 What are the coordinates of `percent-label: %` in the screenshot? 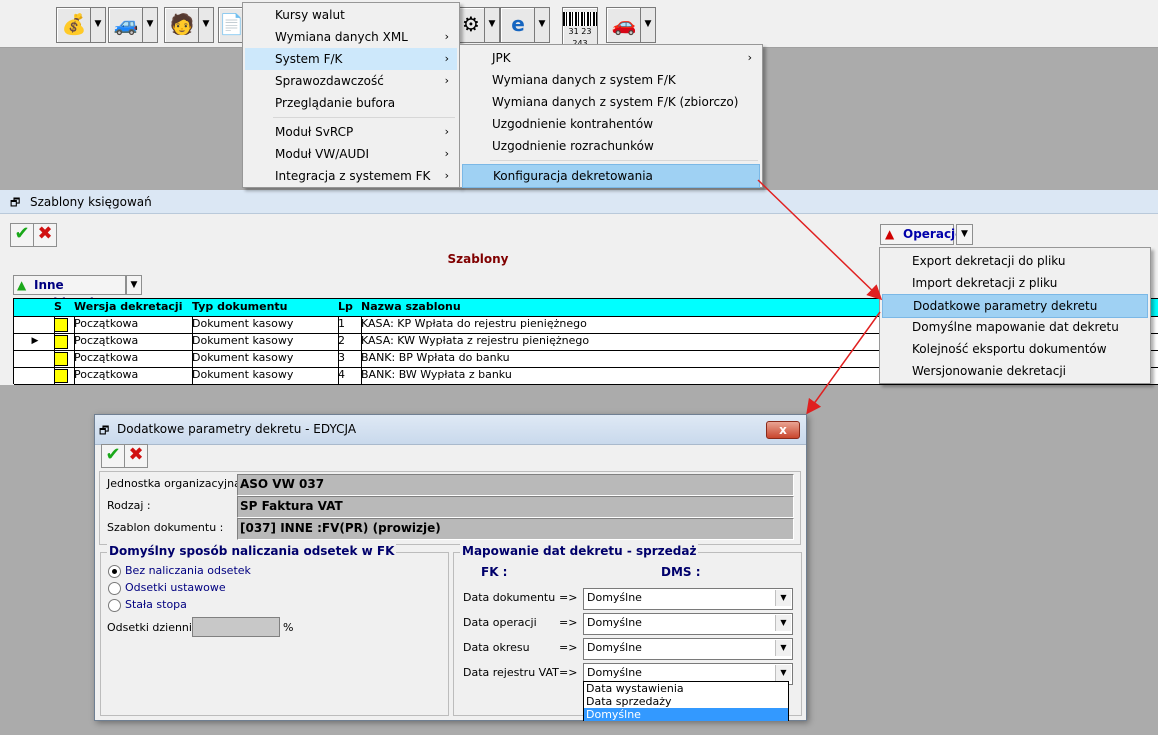 It's located at (288, 627).